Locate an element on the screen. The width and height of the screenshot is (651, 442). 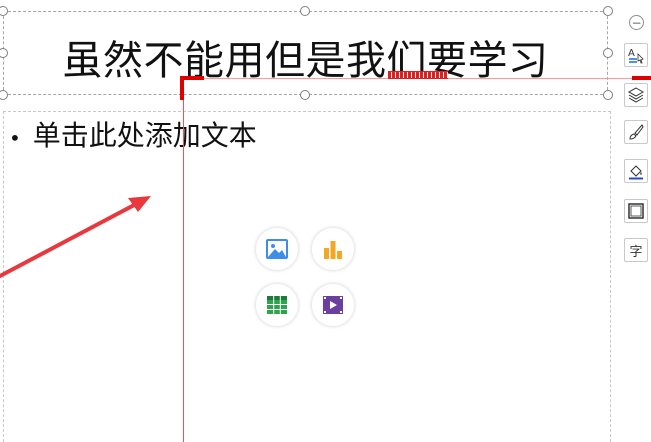
body-placeholder-label: 单击此处添加文本 is located at coordinates (144, 135).